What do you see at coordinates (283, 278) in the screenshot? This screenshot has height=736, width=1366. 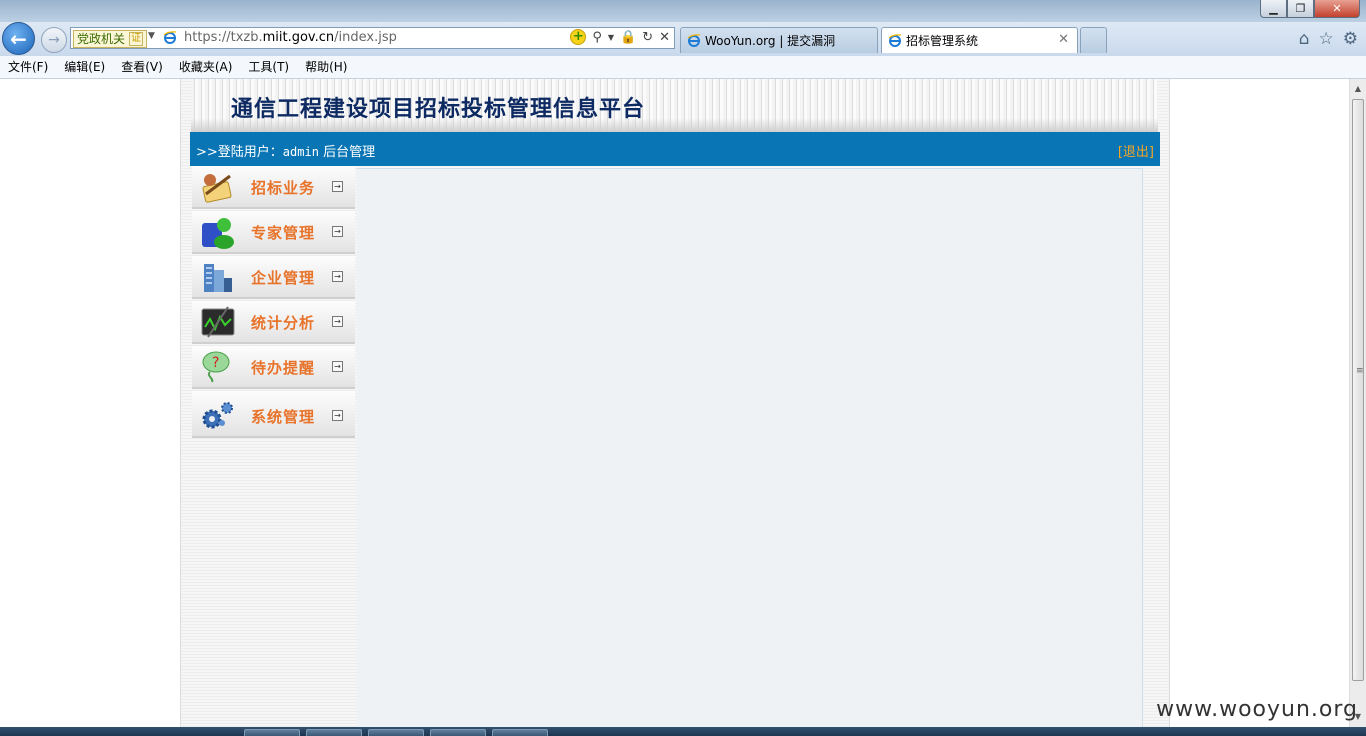 I see `nav-label: 企业管理` at bounding box center [283, 278].